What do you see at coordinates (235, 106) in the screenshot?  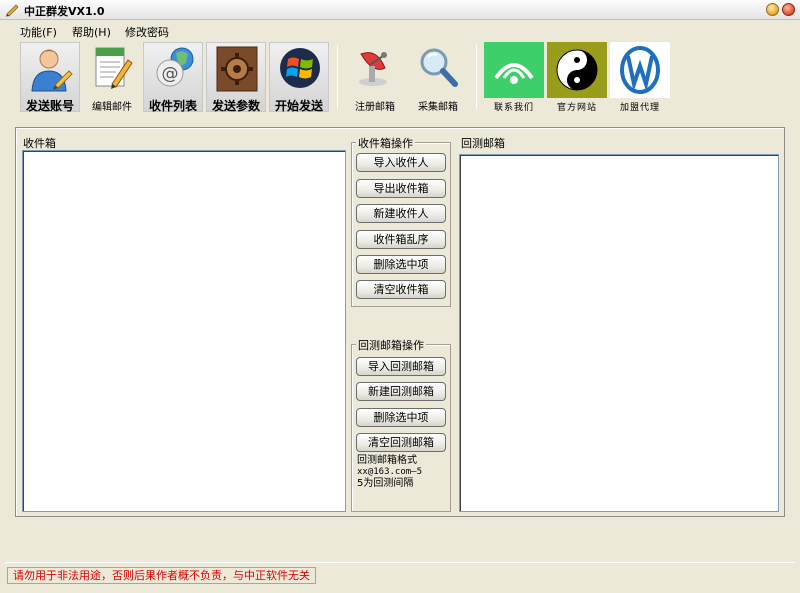 I see `send-settings-label: 发送参数` at bounding box center [235, 106].